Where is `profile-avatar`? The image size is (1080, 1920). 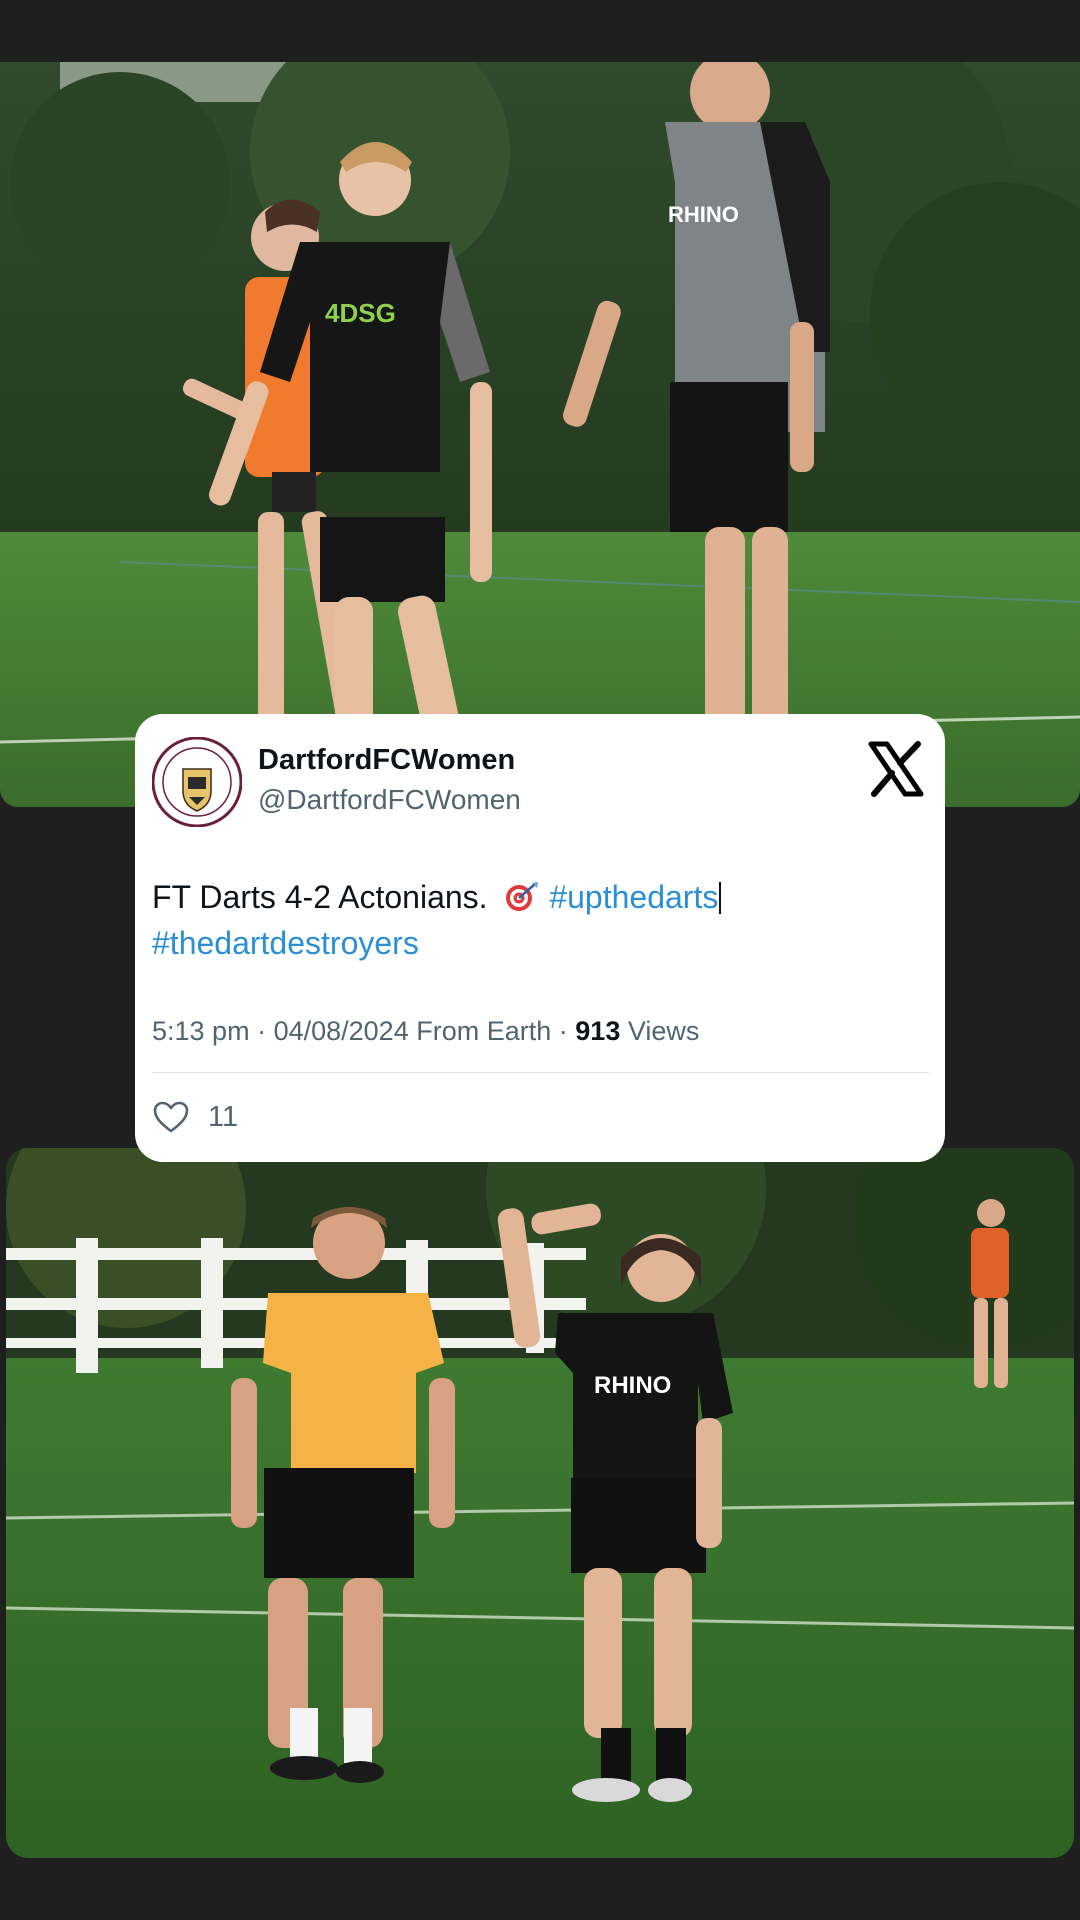
profile-avatar is located at coordinates (197, 782).